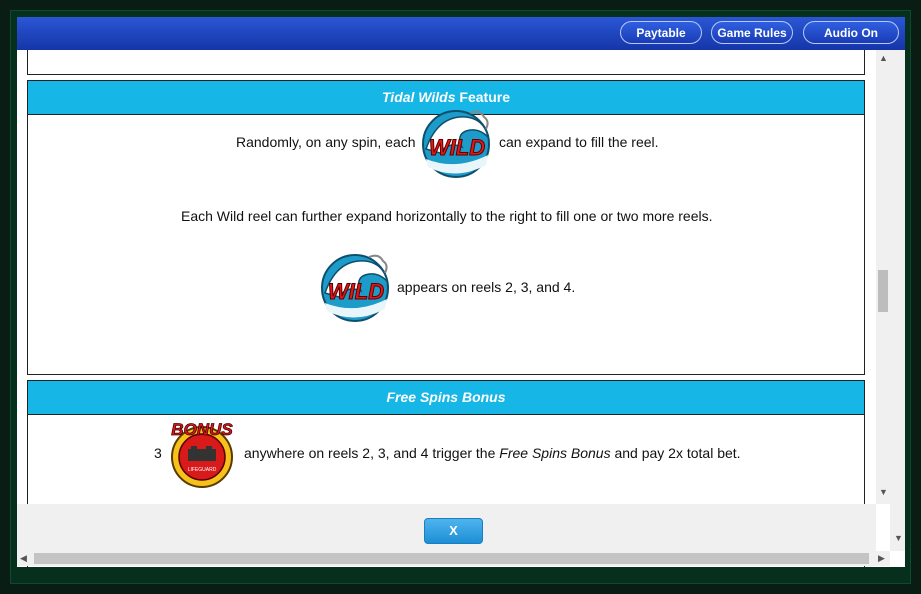  What do you see at coordinates (881, 558) in the screenshot?
I see `scroll-right-arrow-icon: ▶` at bounding box center [881, 558].